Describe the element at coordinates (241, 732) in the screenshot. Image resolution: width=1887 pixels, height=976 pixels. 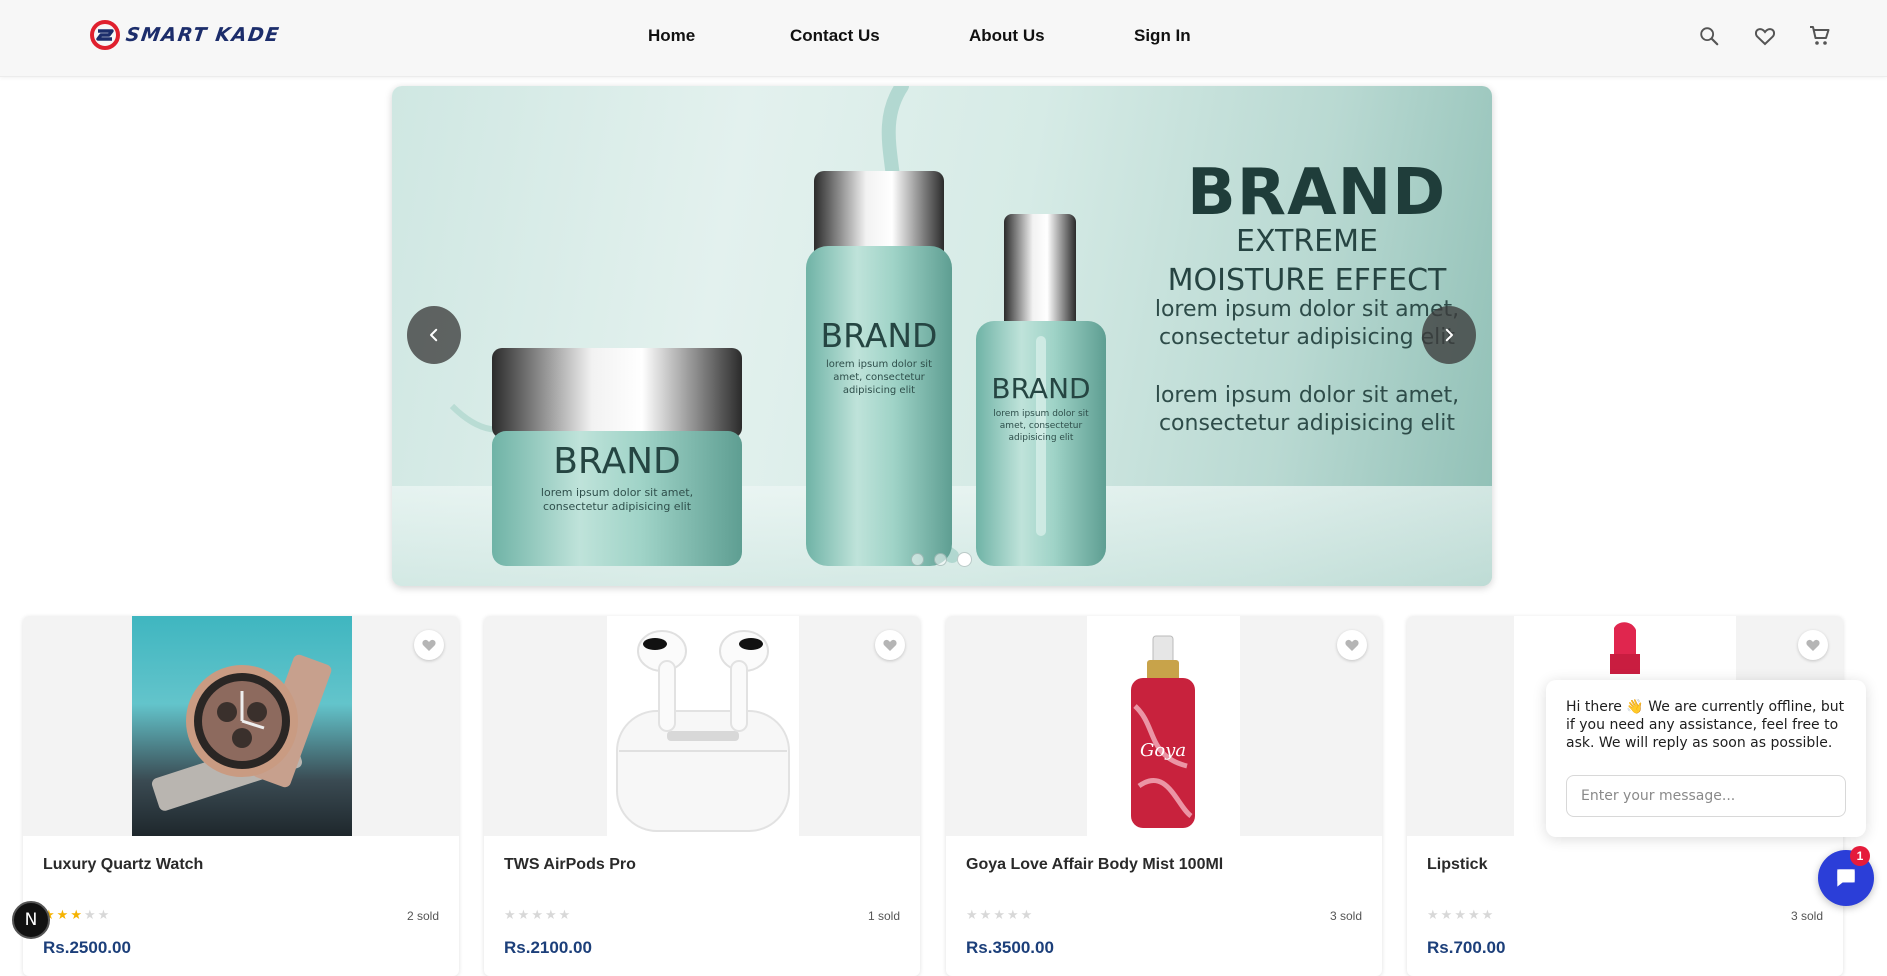
I see `watch-image` at that location.